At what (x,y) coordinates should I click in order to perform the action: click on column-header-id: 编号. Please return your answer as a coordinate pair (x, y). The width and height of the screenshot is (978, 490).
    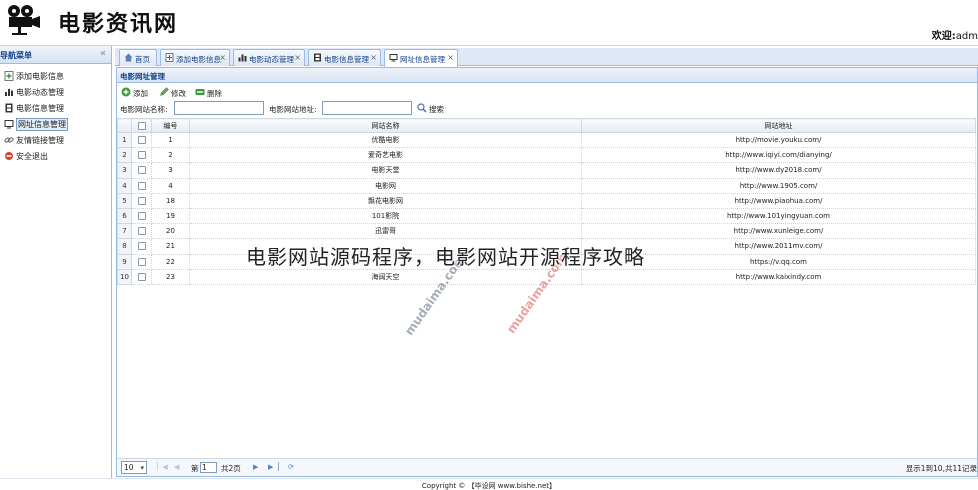
    Looking at the image, I should click on (170, 125).